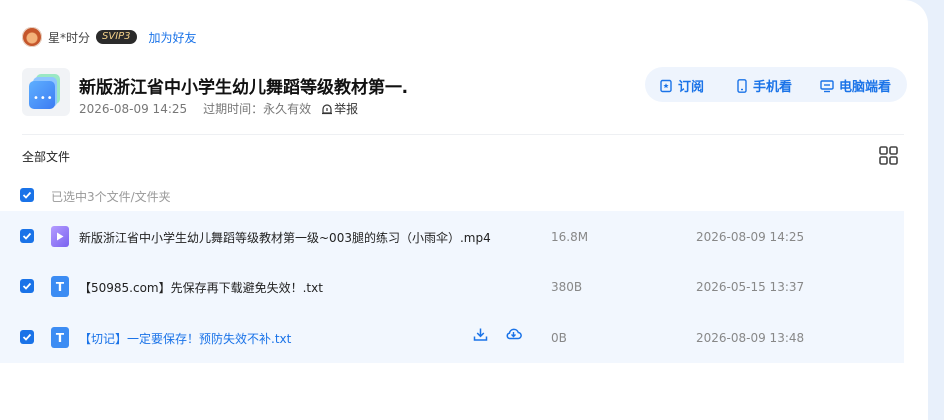 This screenshot has width=944, height=420. What do you see at coordinates (463, 134) in the screenshot?
I see `header-divider` at bounding box center [463, 134].